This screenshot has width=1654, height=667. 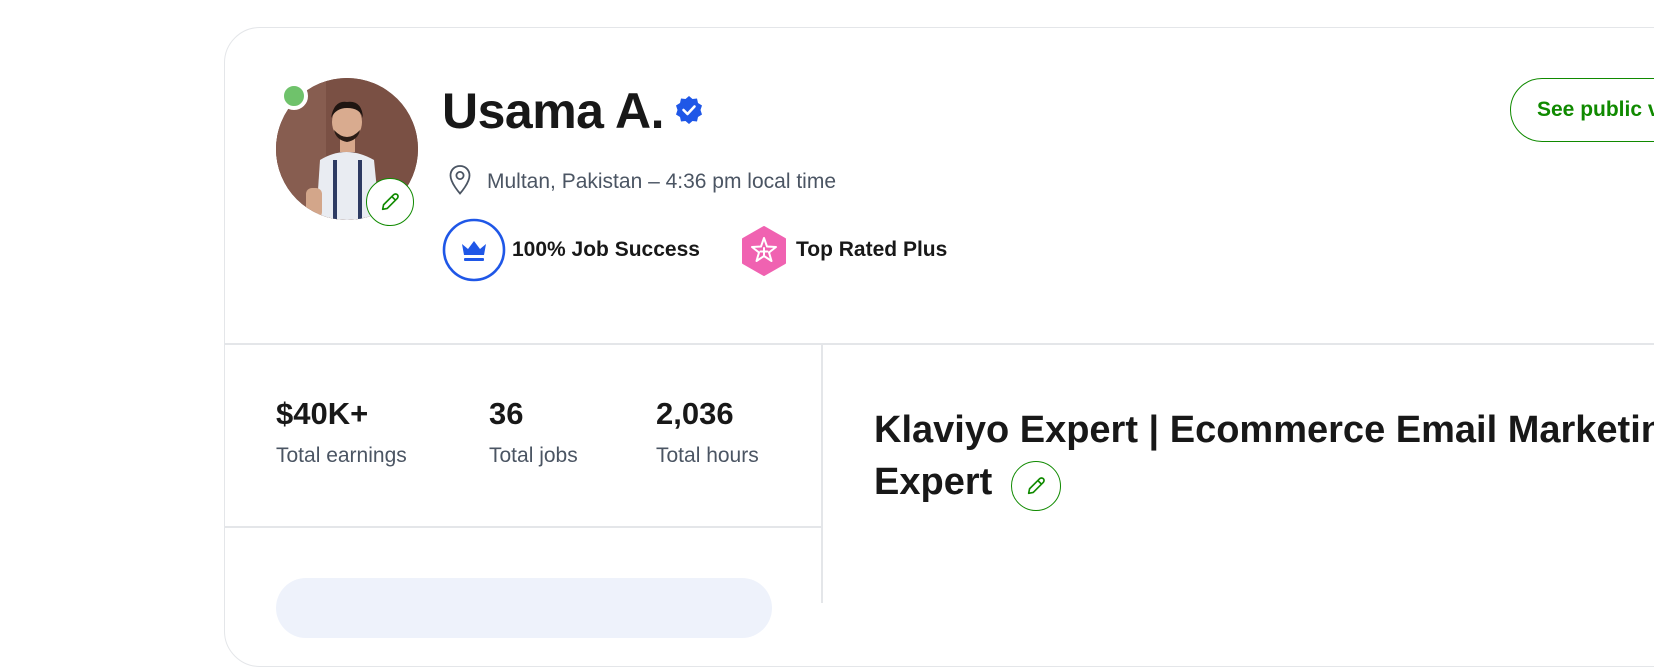 What do you see at coordinates (695, 413) in the screenshot?
I see `total-hours-value: 2,036` at bounding box center [695, 413].